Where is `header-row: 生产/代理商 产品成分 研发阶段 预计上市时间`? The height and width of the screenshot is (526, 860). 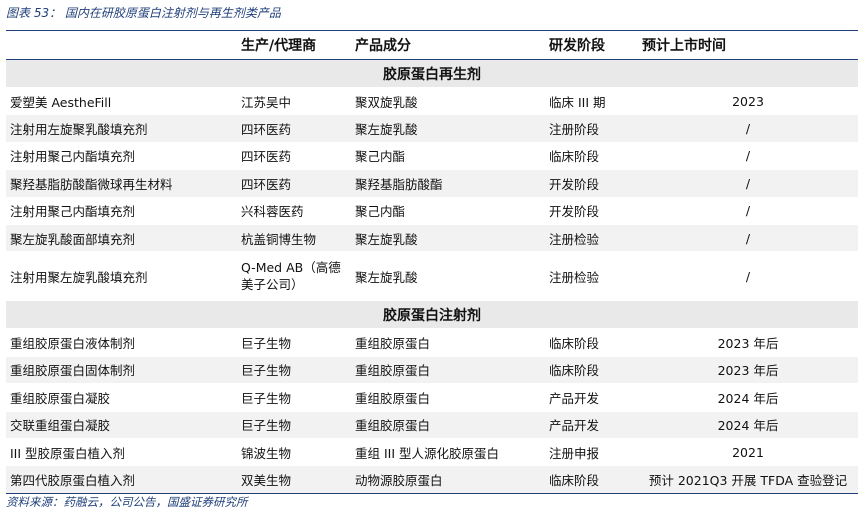
header-row: 生产/代理商 产品成分 研发阶段 预计上市时间 is located at coordinates (432, 45).